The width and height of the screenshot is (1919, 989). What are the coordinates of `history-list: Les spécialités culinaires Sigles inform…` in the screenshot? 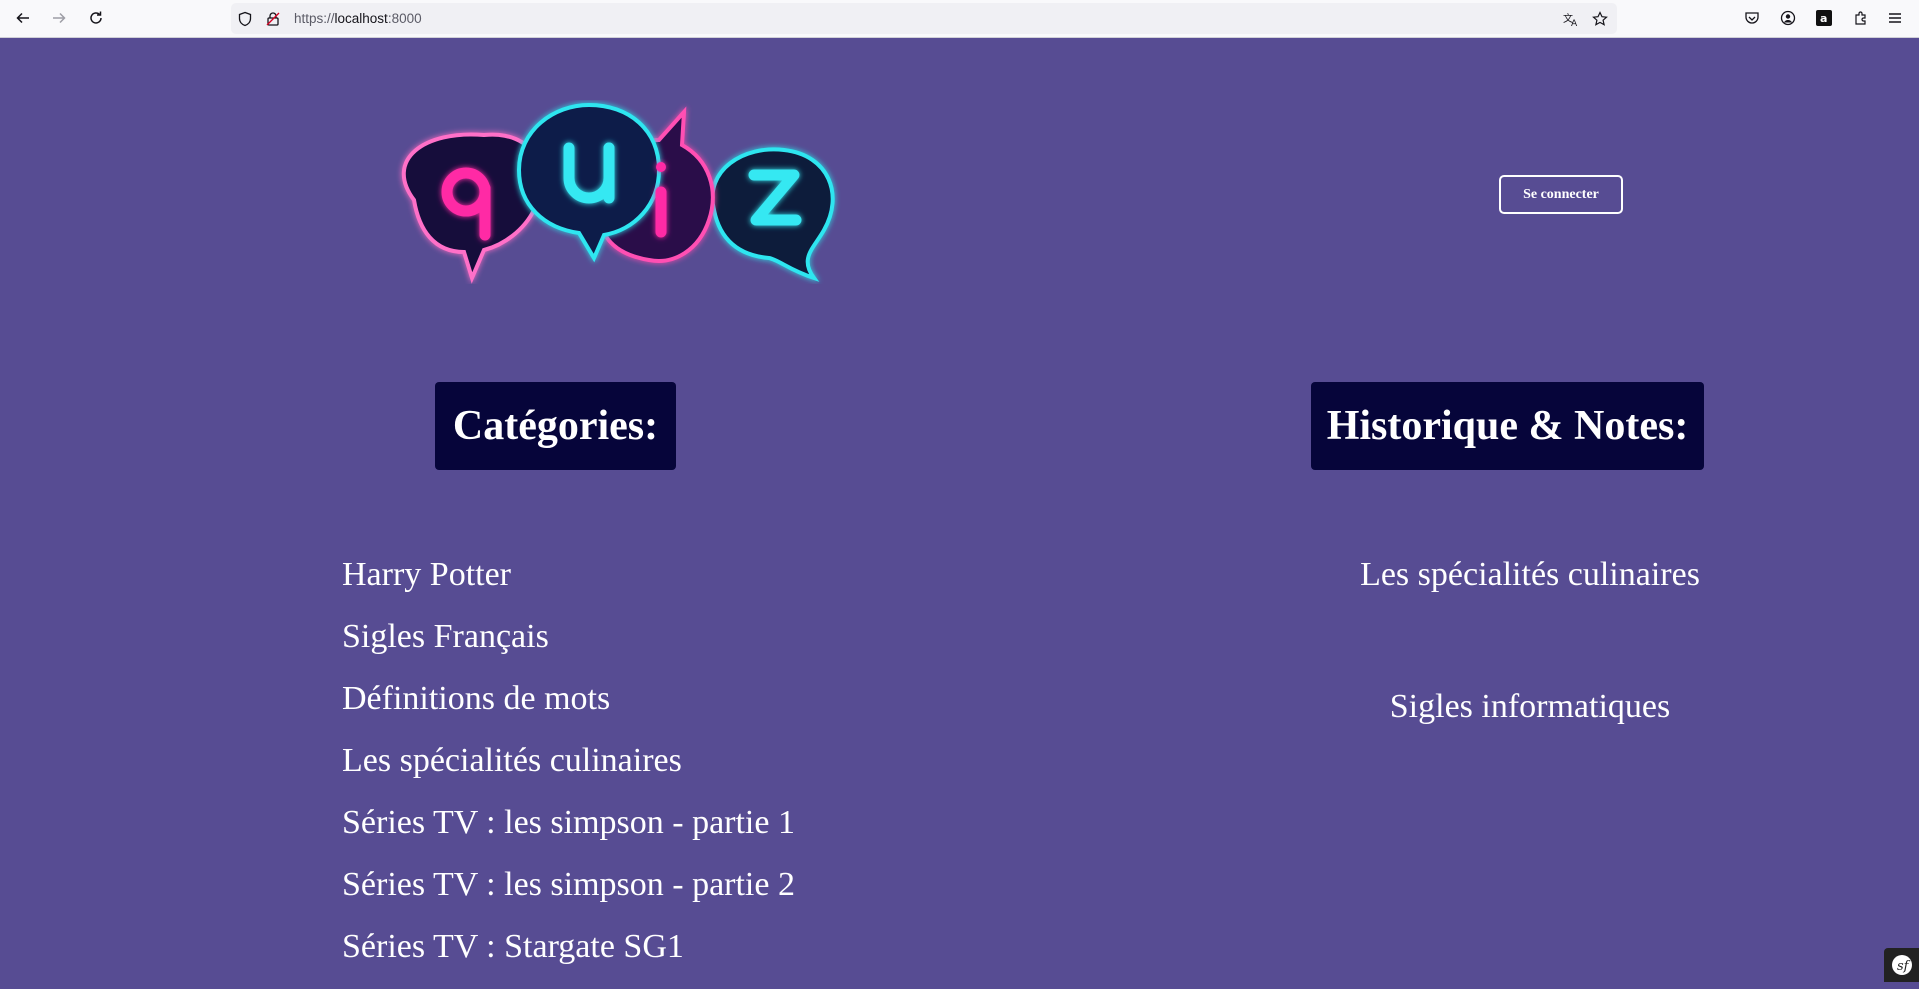 It's located at (1530, 687).